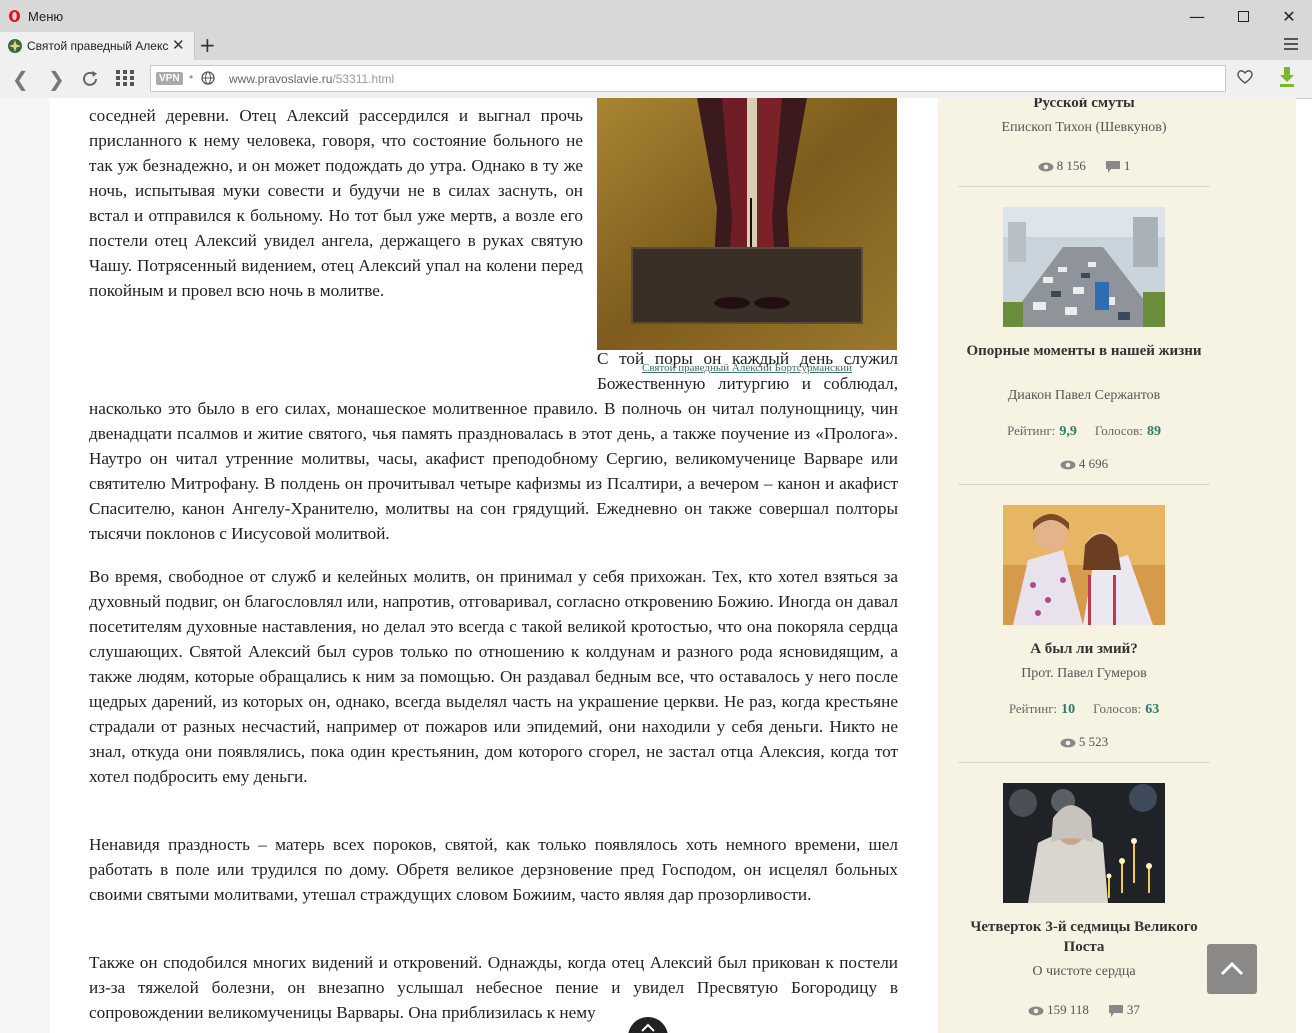 Image resolution: width=1312 pixels, height=1033 pixels. Describe the element at coordinates (1068, 1009) in the screenshot. I see `views-count: 159 118` at that location.